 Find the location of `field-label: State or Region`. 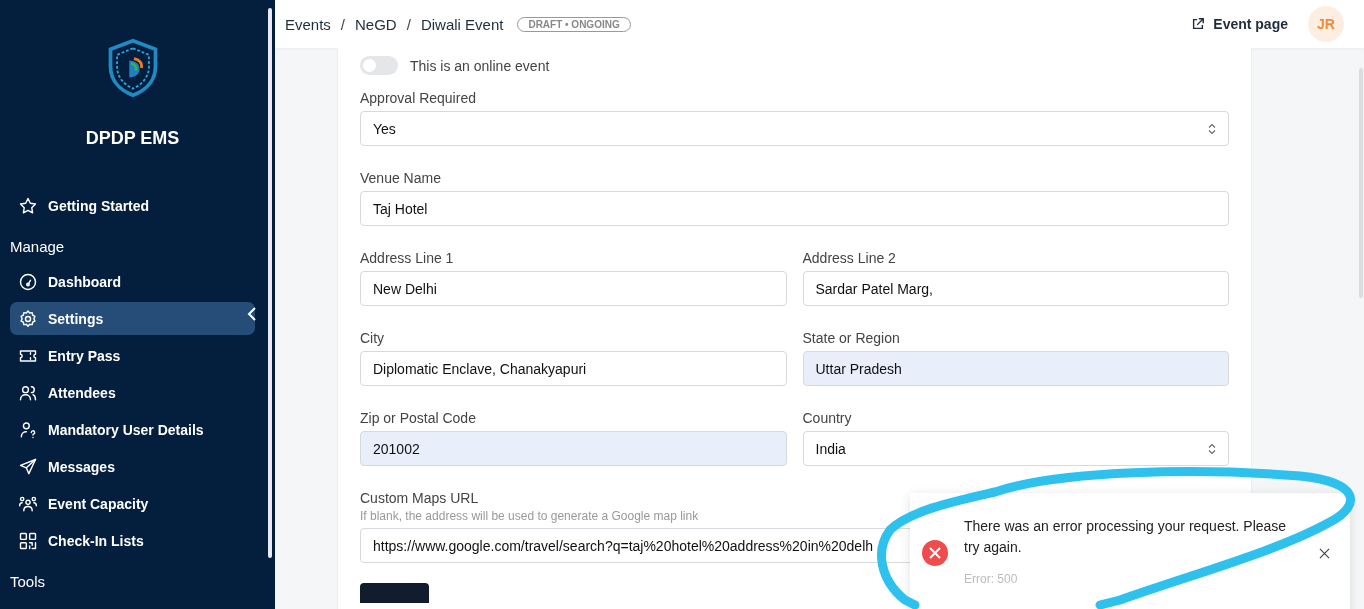

field-label: State or Region is located at coordinates (851, 338).